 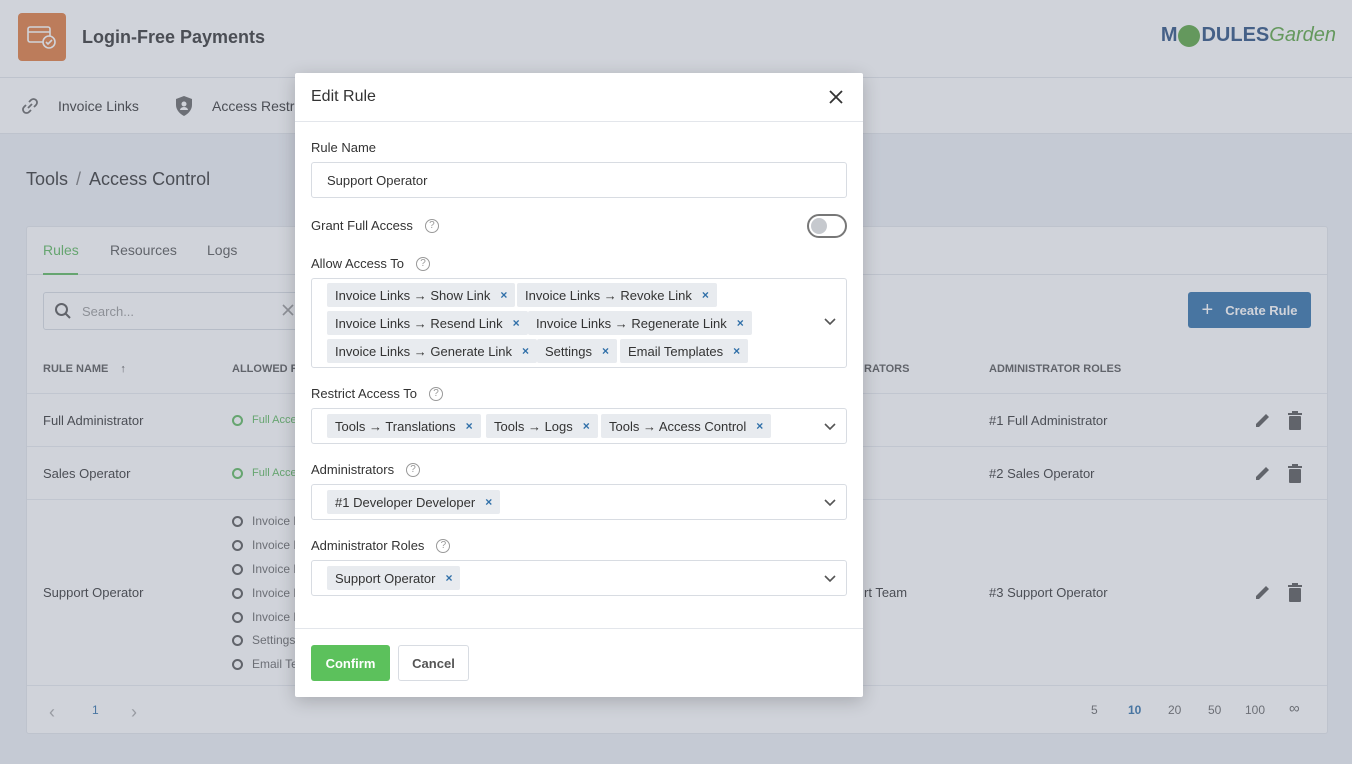 I want to click on selected-chip: Invoice Links → Show Link ×, so click(x=421, y=295).